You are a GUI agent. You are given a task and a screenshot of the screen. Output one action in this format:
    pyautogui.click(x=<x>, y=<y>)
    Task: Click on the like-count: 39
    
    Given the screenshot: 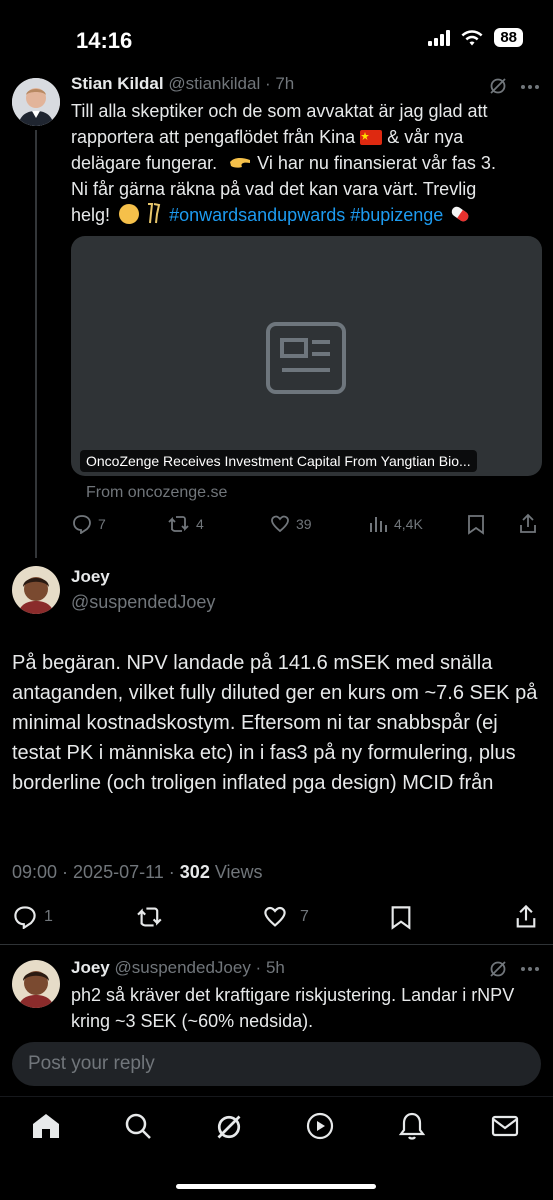 What is the action you would take?
    pyautogui.click(x=304, y=524)
    